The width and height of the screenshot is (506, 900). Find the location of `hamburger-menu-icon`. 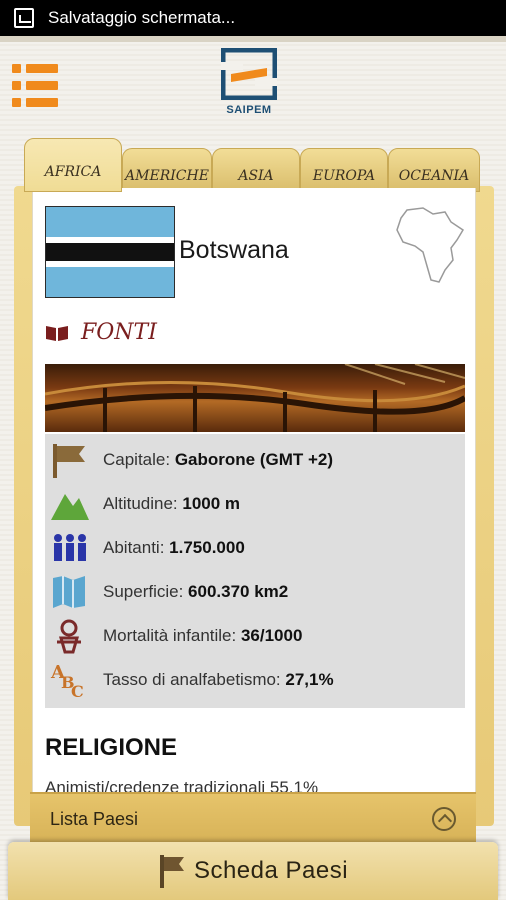

hamburger-menu-icon is located at coordinates (35, 86).